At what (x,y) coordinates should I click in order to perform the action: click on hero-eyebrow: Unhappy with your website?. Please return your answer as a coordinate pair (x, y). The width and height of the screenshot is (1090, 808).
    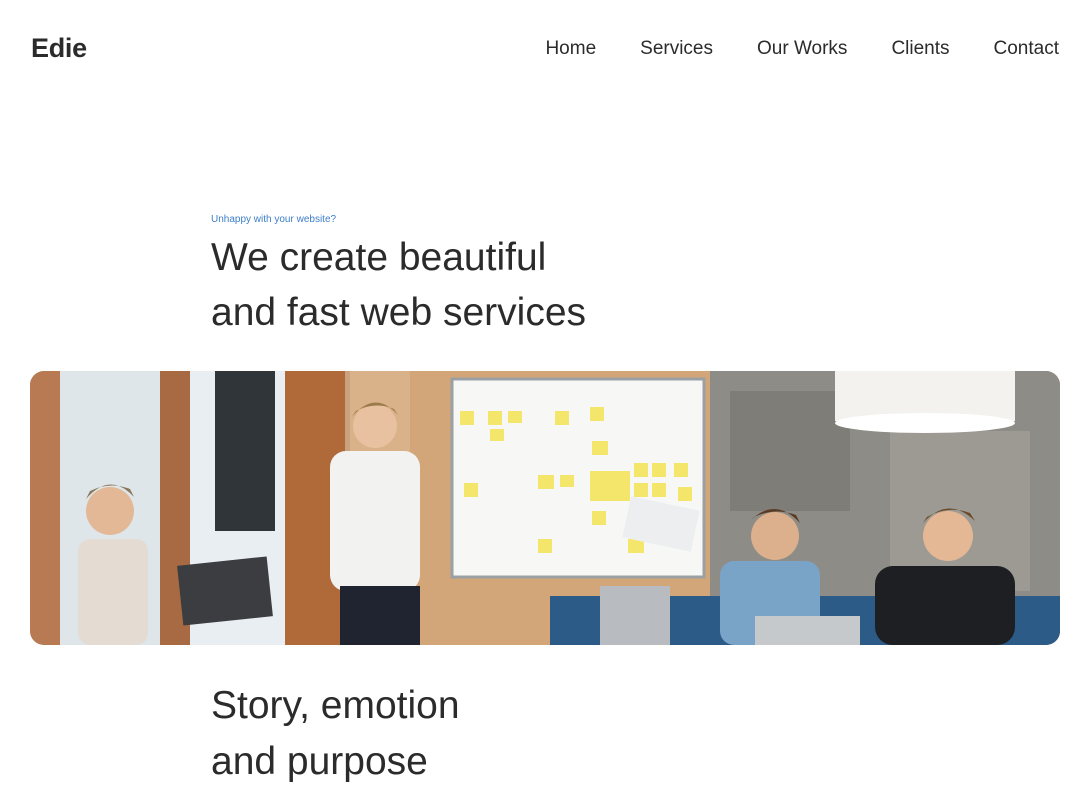
    Looking at the image, I should click on (274, 219).